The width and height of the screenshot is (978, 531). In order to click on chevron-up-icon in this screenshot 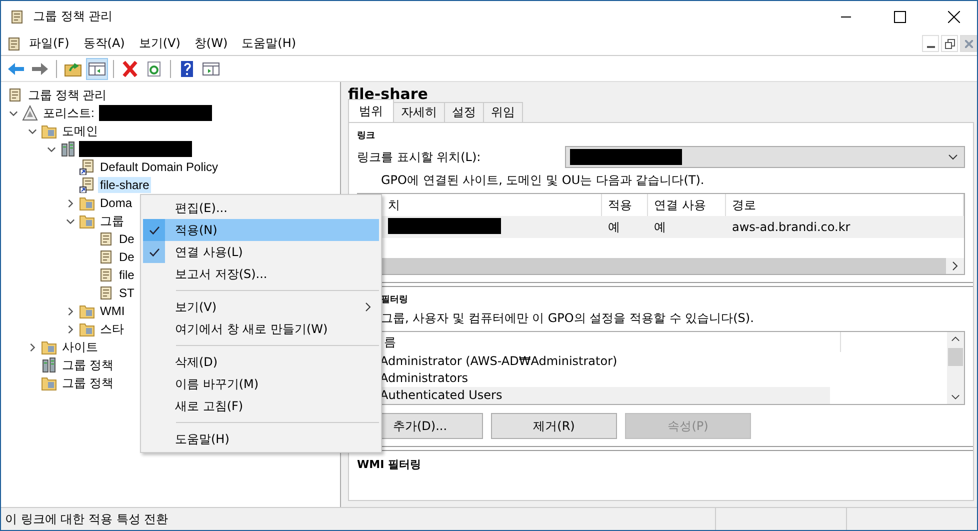, I will do `click(955, 339)`.